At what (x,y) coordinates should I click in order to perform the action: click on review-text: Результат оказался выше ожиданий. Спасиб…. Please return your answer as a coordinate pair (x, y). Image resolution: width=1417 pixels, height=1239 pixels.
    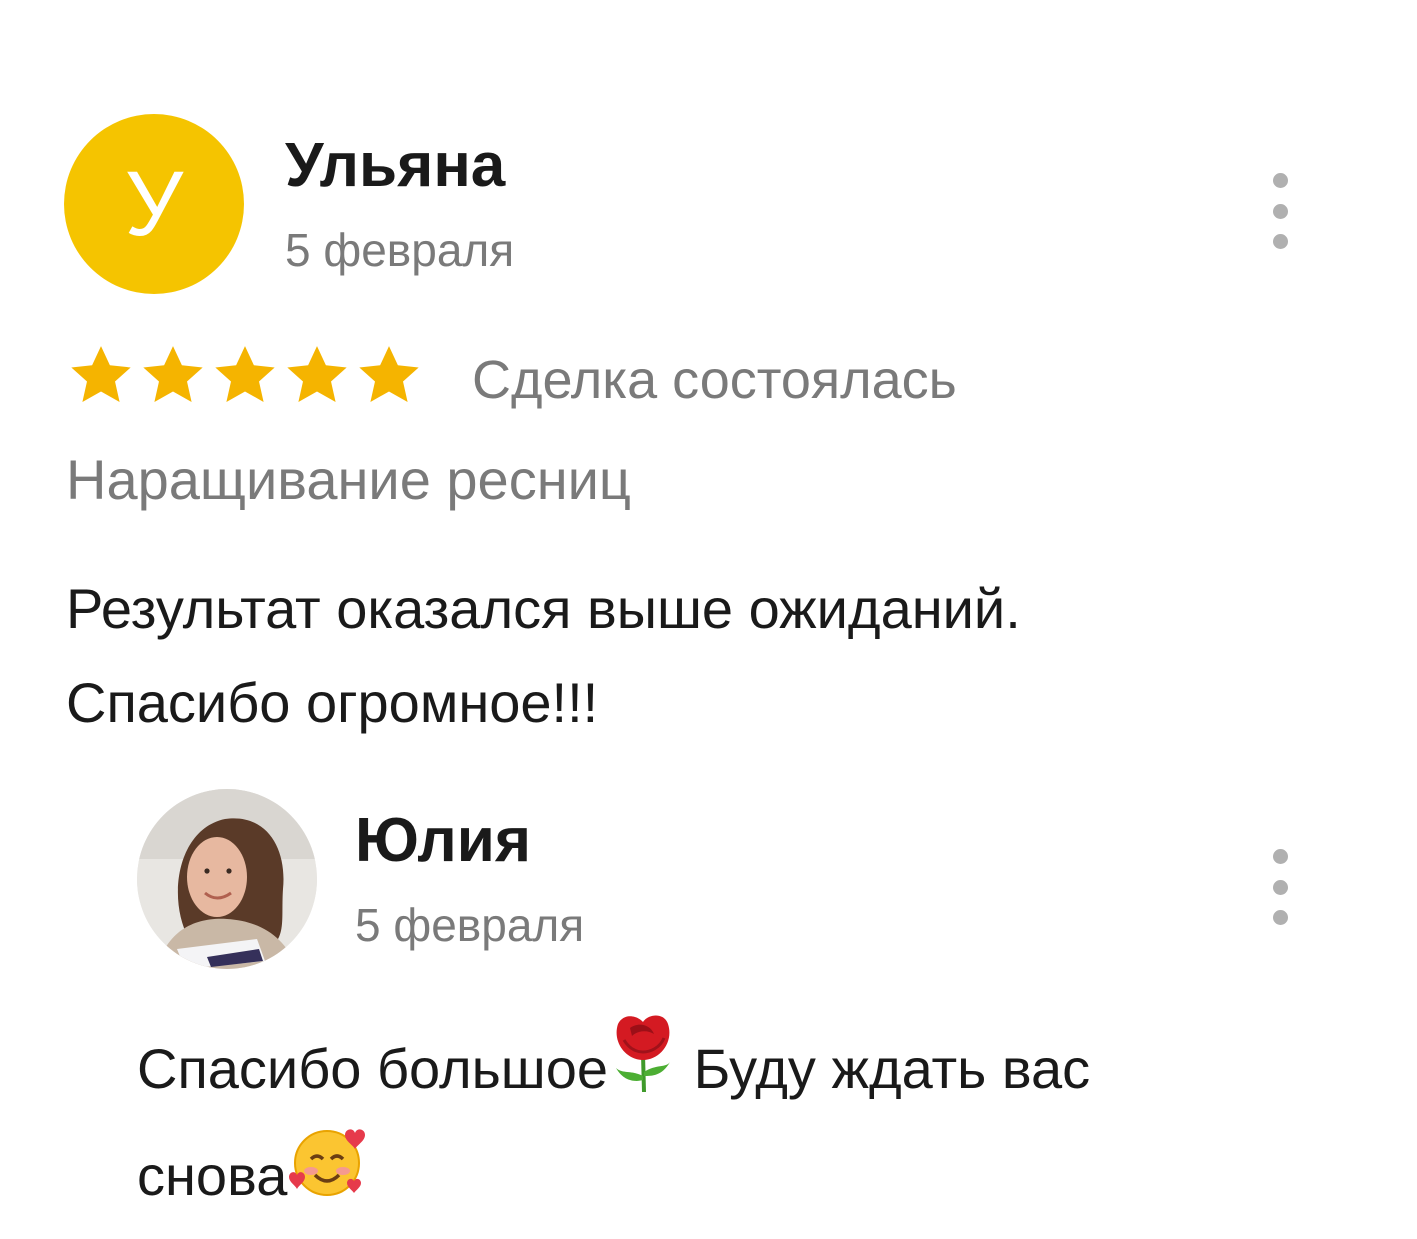
    Looking at the image, I should click on (711, 656).